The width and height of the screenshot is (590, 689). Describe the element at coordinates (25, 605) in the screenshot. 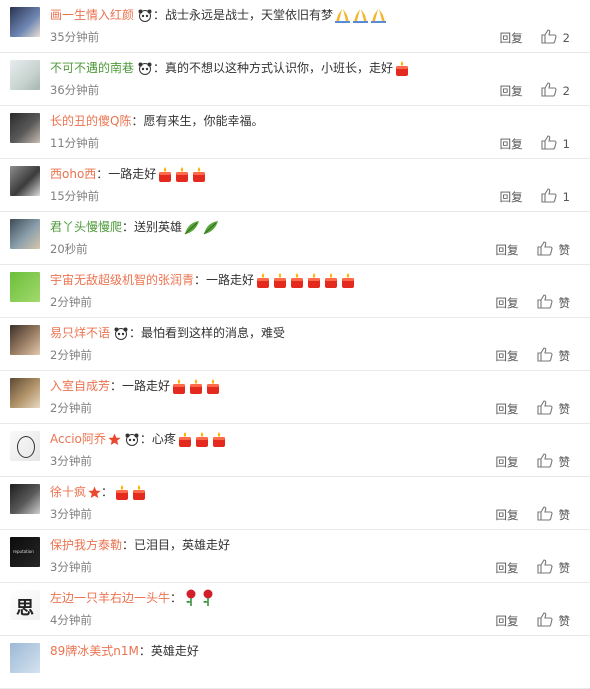

I see `avatar: 思` at that location.